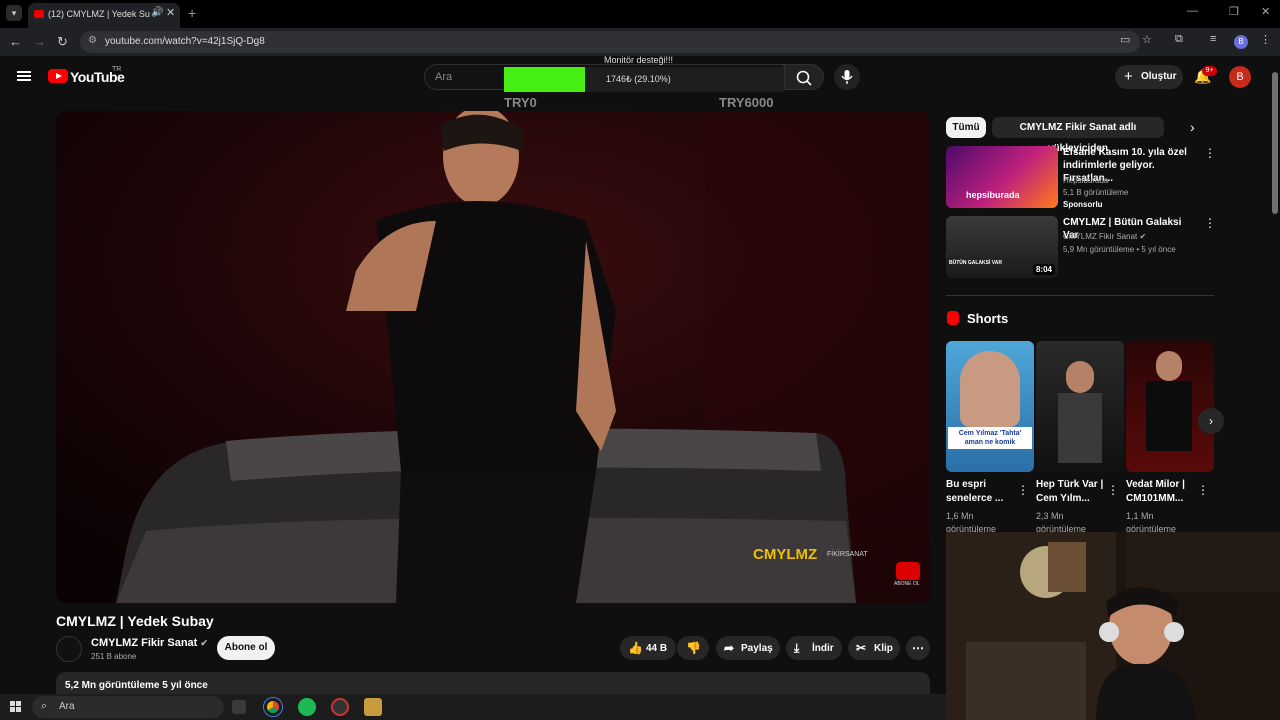  I want to click on short-thumbnail: Cem Yılmaz 'Tahta' aman ne komik, so click(990, 406).